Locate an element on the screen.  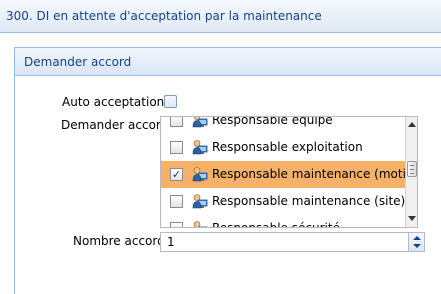
auto-acceptation-label: Auto acceptation is located at coordinates (113, 102).